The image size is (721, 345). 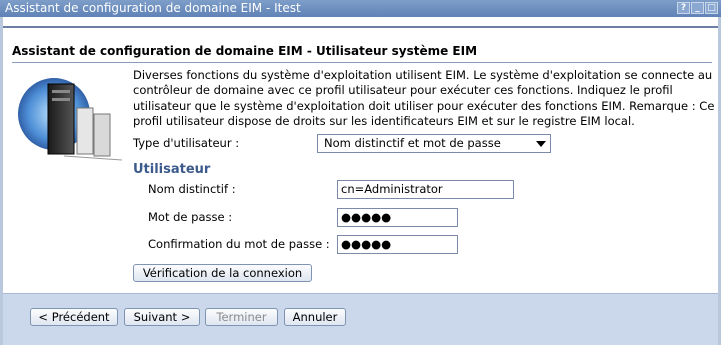 I want to click on user-type-select: Nom distinctif et mot de passe, so click(x=434, y=143).